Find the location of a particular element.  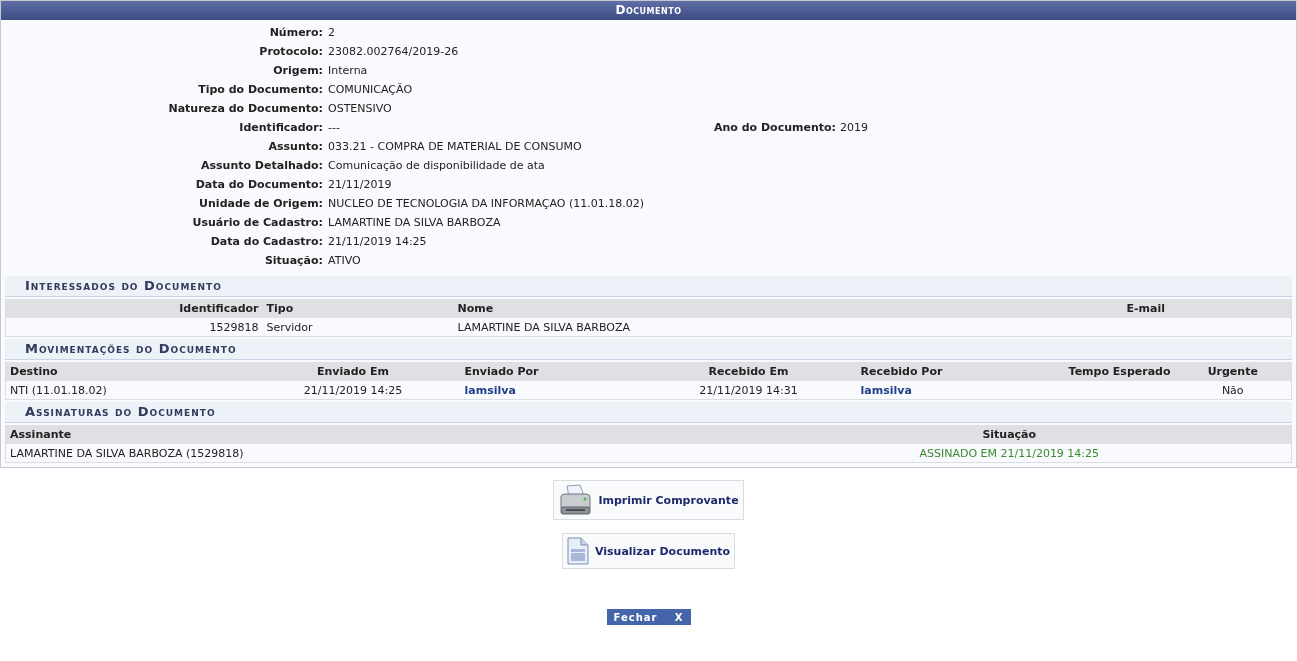

field-value: Interna is located at coordinates (347, 70).